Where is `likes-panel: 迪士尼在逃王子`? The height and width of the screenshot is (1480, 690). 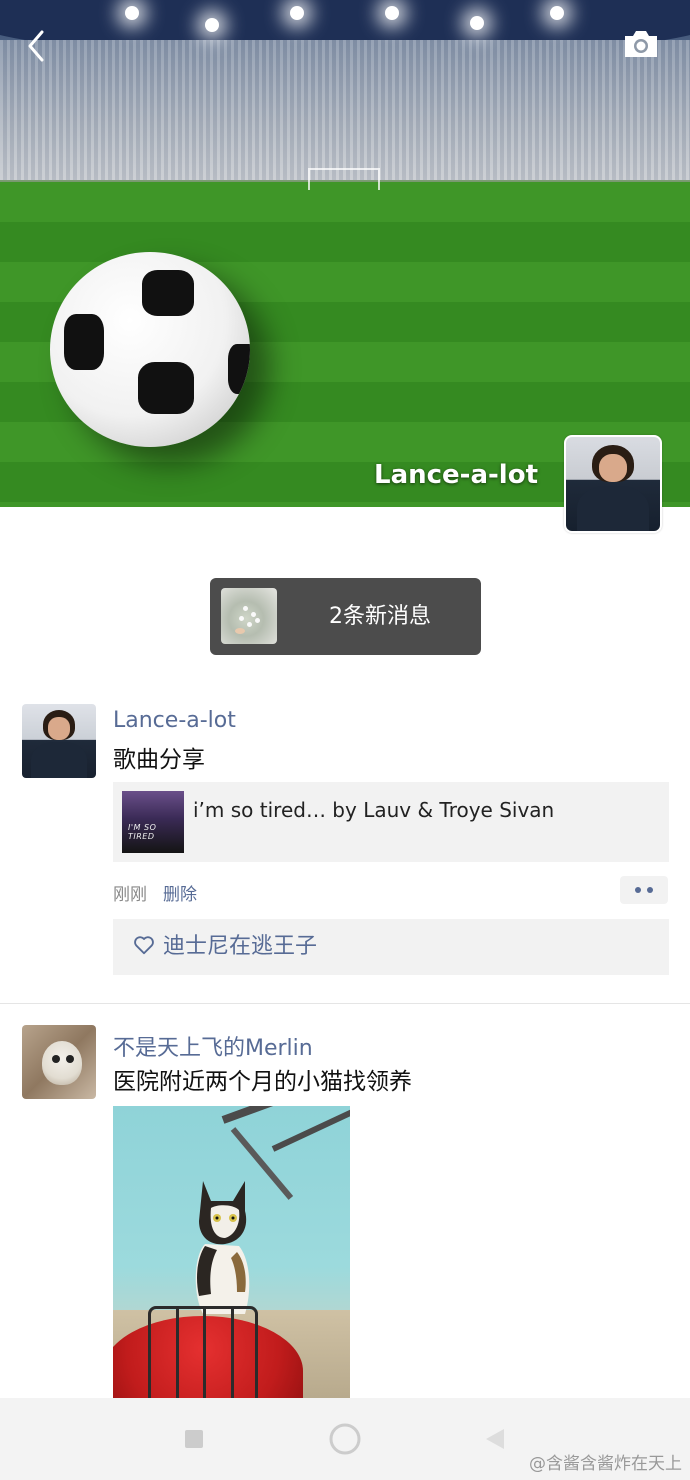
likes-panel: 迪士尼在逃王子 is located at coordinates (391, 947).